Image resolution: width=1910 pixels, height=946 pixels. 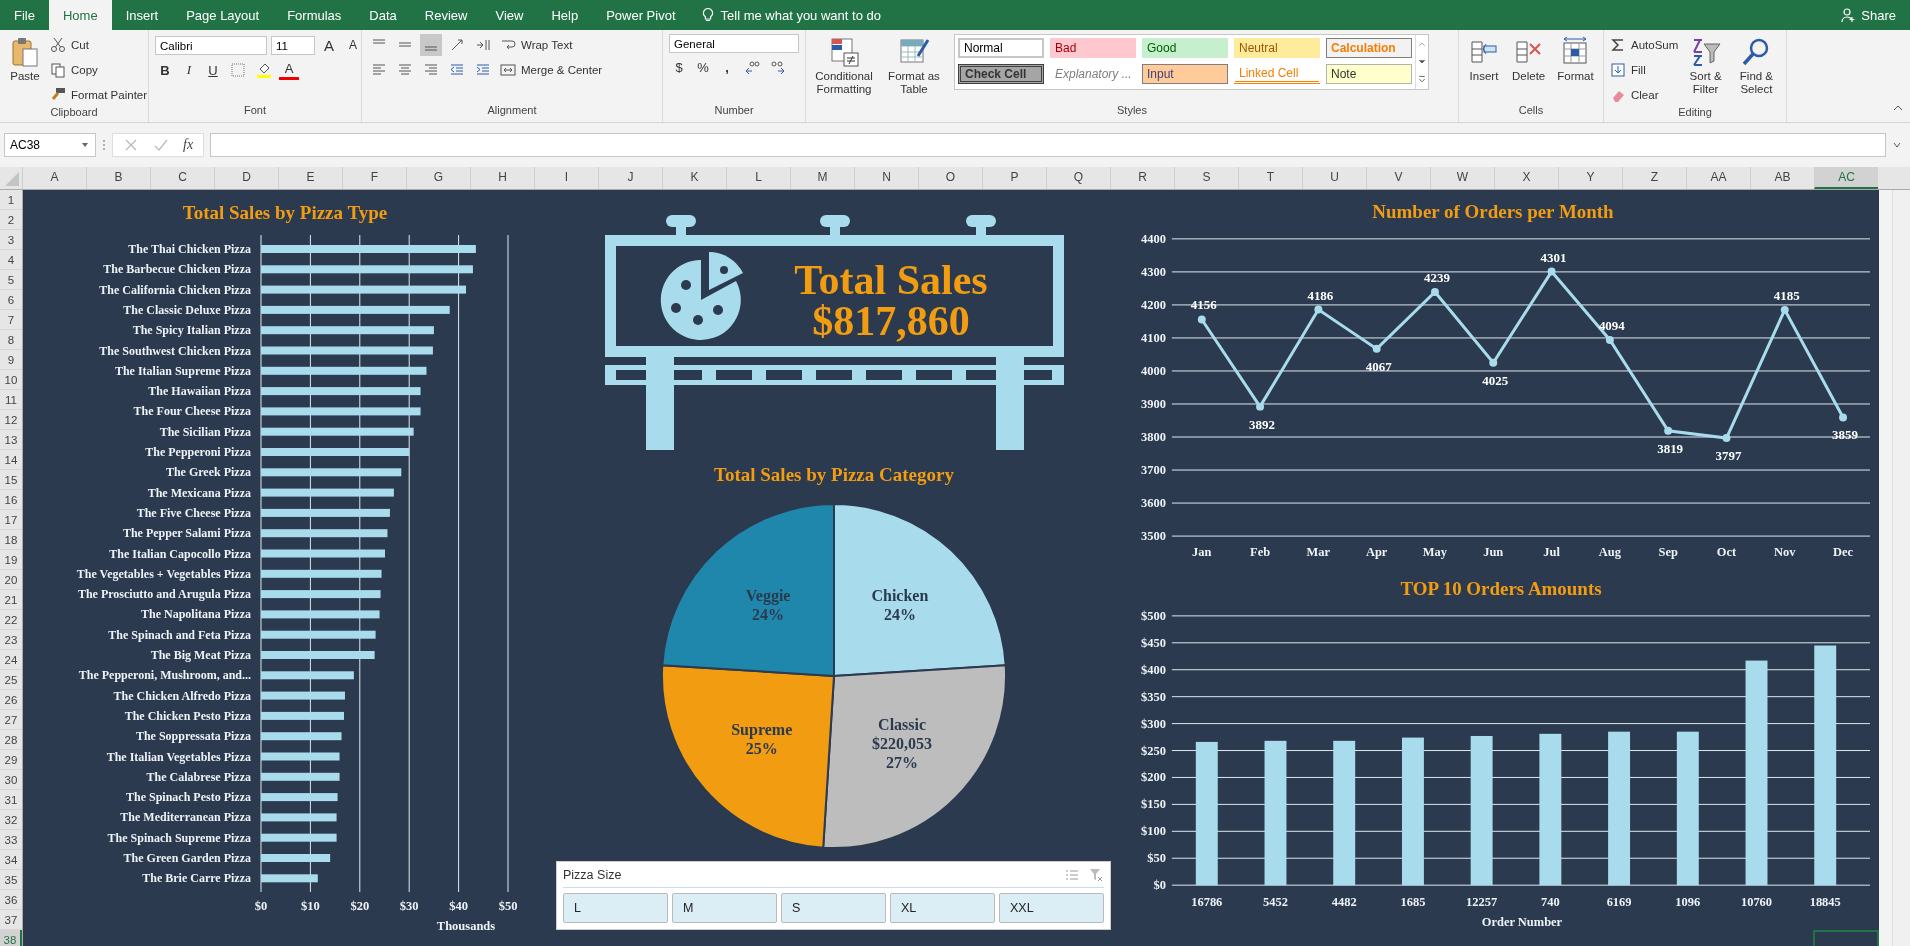 I want to click on row-header: 22, so click(x=11, y=620).